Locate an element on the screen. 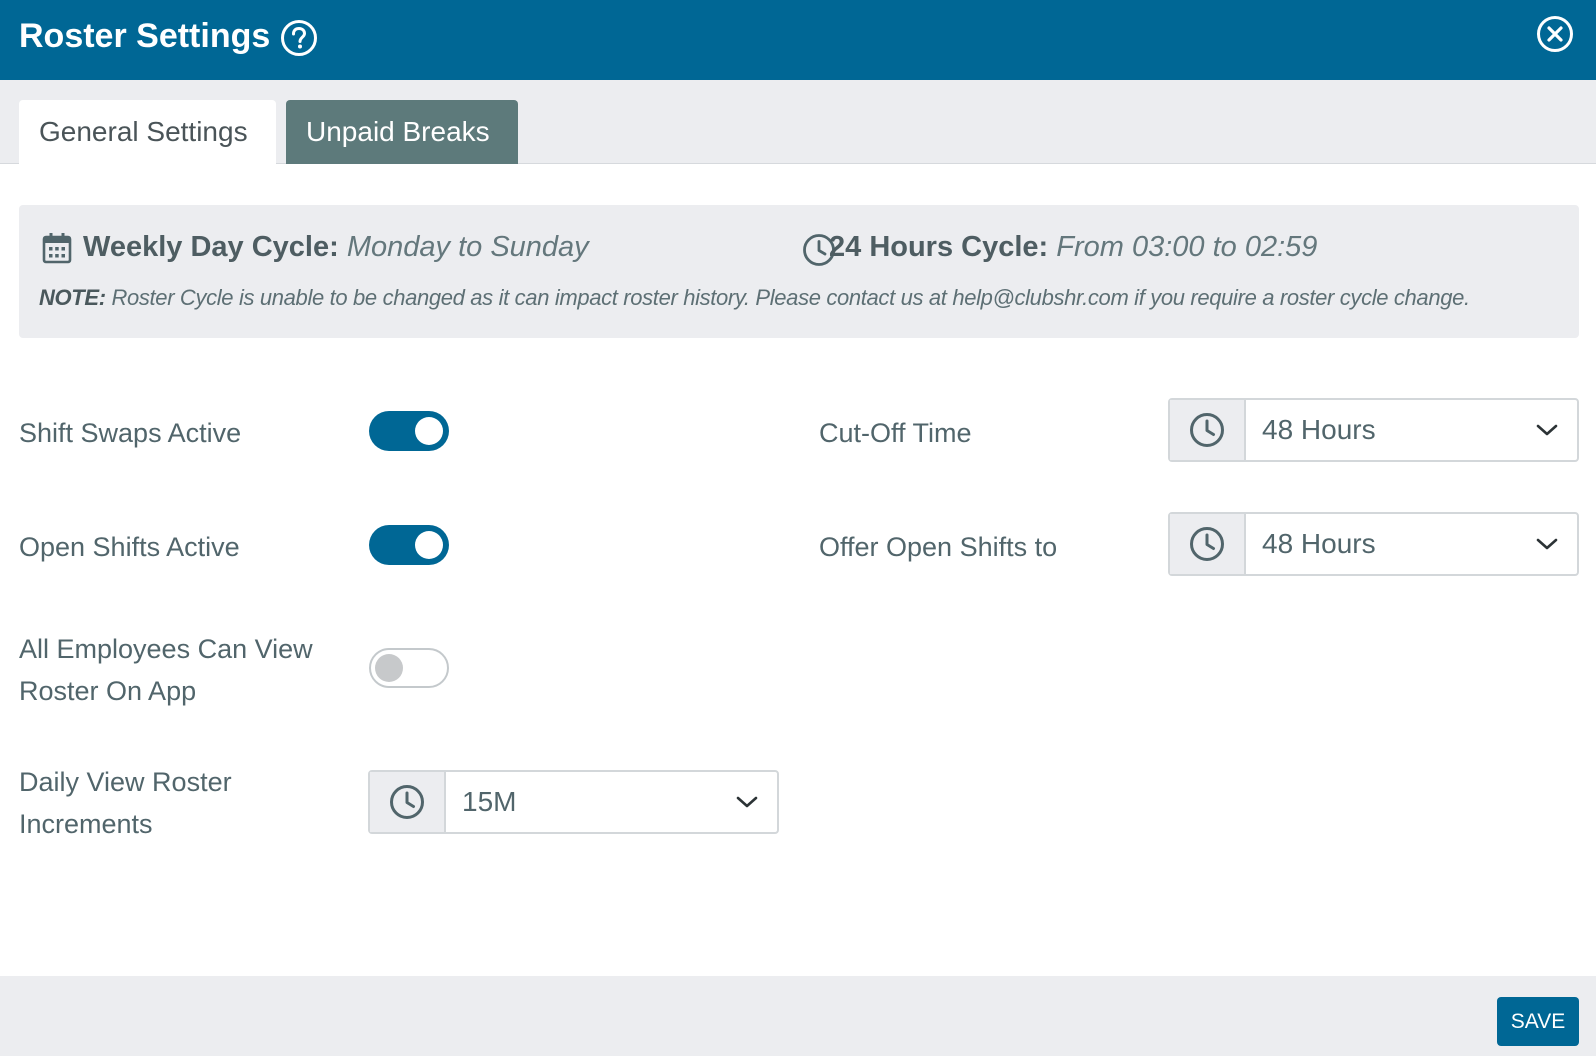 This screenshot has height=1056, width=1596. increments-addon is located at coordinates (408, 802).